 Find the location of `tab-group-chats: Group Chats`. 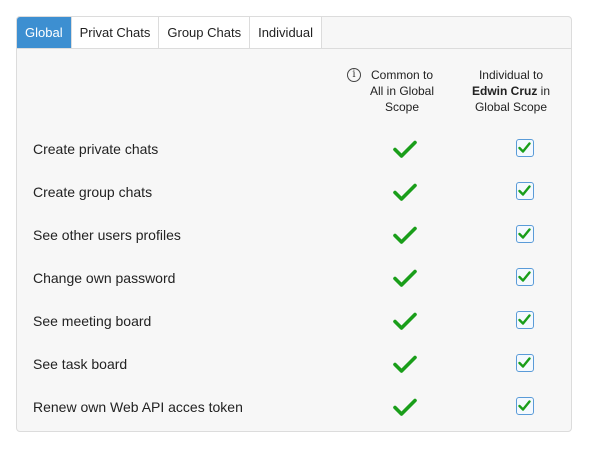

tab-group-chats: Group Chats is located at coordinates (205, 32).